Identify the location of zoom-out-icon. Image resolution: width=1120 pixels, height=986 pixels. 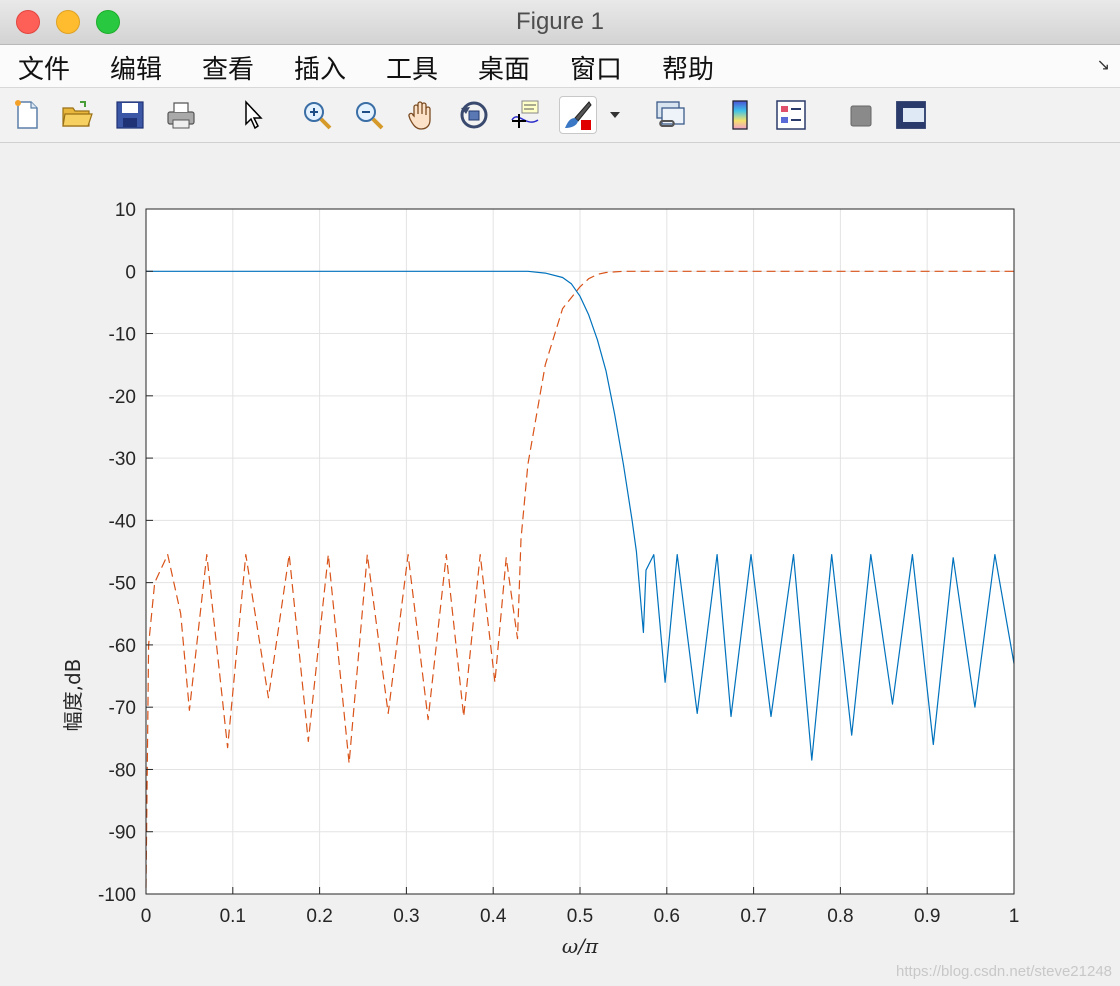
(370, 116).